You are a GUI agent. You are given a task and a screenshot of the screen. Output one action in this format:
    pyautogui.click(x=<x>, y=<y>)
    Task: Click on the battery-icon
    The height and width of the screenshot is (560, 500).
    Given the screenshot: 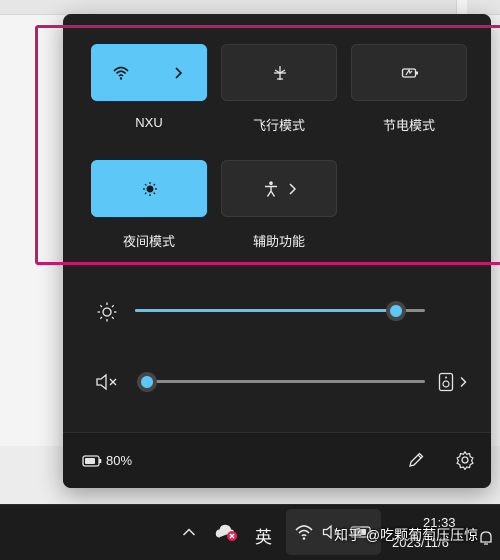 What is the action you would take?
    pyautogui.click(x=92, y=461)
    